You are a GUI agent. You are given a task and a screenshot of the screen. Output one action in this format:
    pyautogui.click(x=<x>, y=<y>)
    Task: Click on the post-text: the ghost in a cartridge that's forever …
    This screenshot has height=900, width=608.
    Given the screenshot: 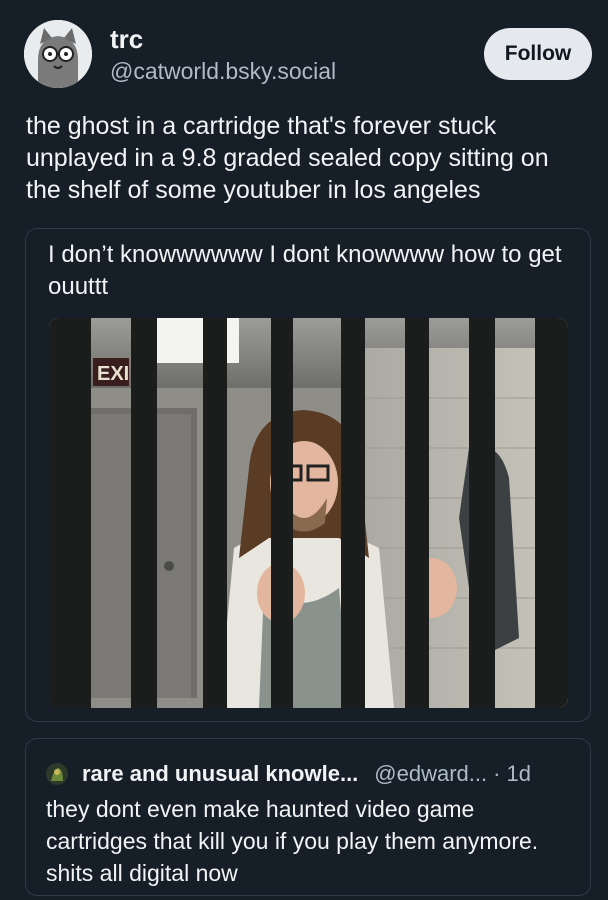 What is the action you would take?
    pyautogui.click(x=287, y=158)
    